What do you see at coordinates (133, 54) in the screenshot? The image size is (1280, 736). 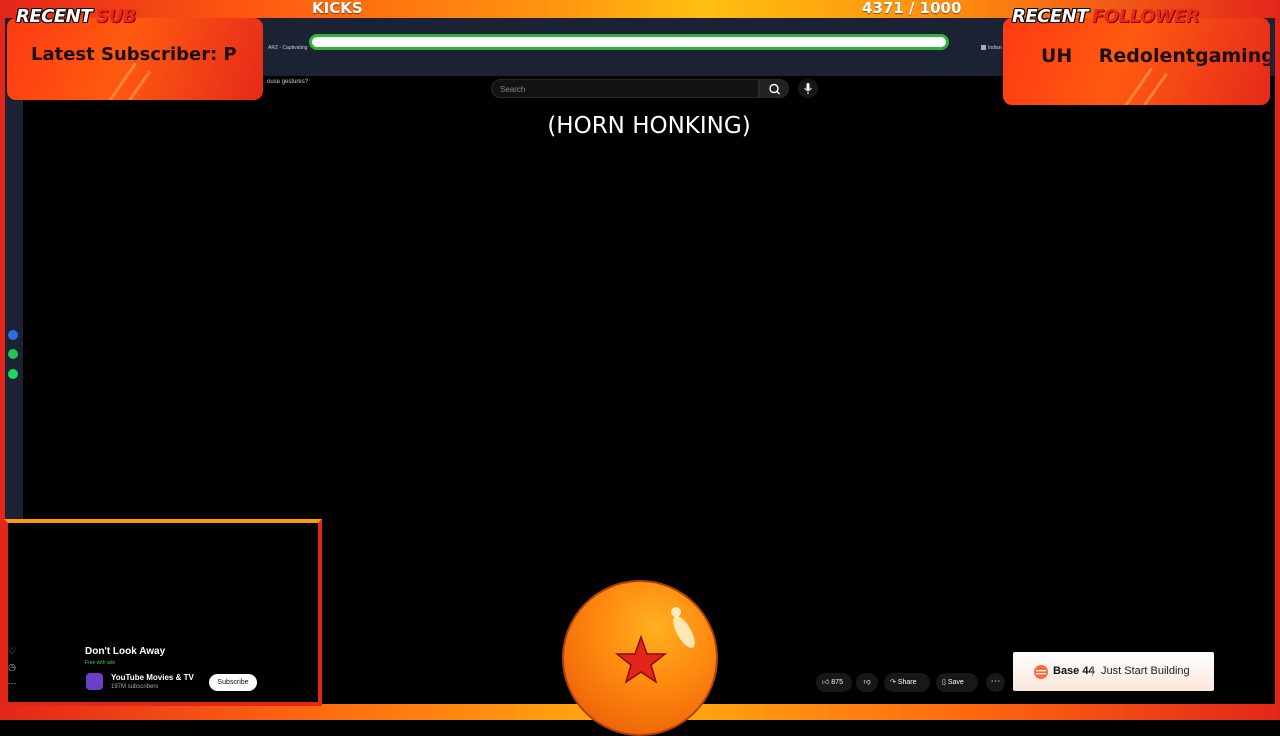 I see `latest-subscriber-text: Latest Subscriber: P` at bounding box center [133, 54].